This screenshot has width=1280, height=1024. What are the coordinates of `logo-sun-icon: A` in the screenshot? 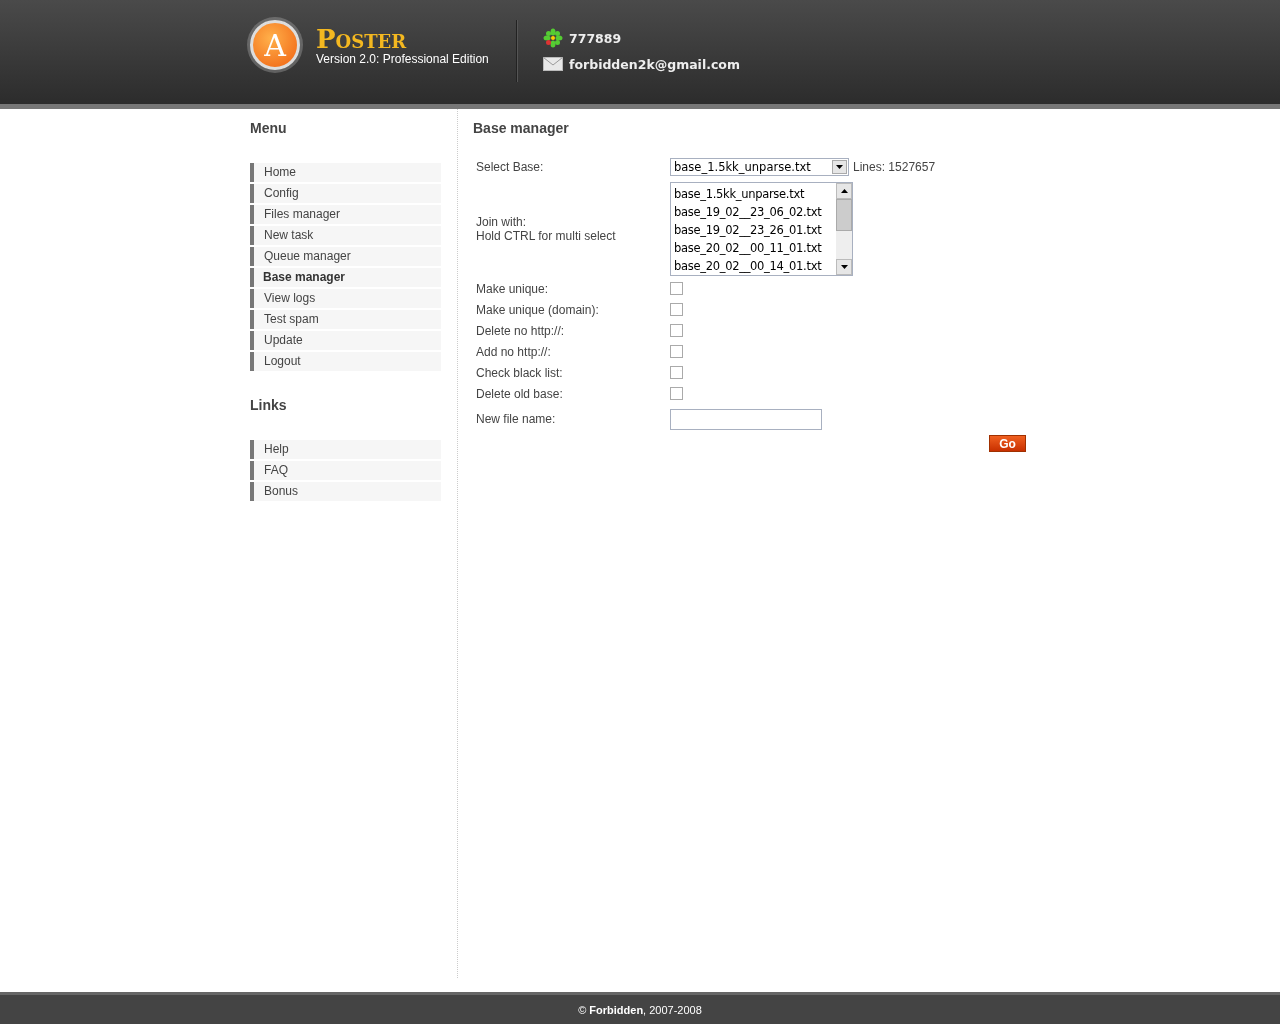 It's located at (275, 45).